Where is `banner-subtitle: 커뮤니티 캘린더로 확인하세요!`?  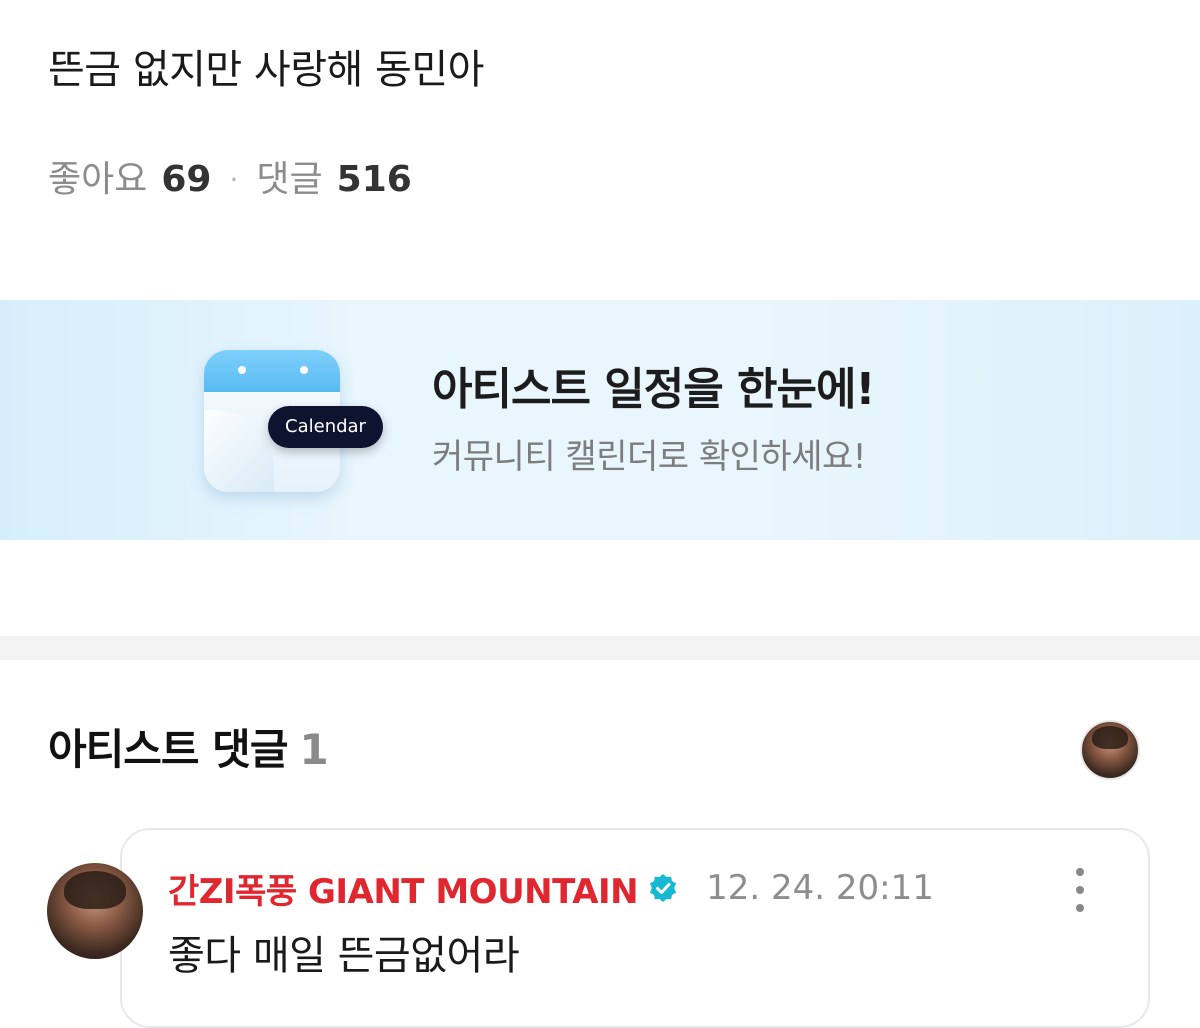
banner-subtitle: 커뮤니티 캘린더로 확인하세요! is located at coordinates (649, 457).